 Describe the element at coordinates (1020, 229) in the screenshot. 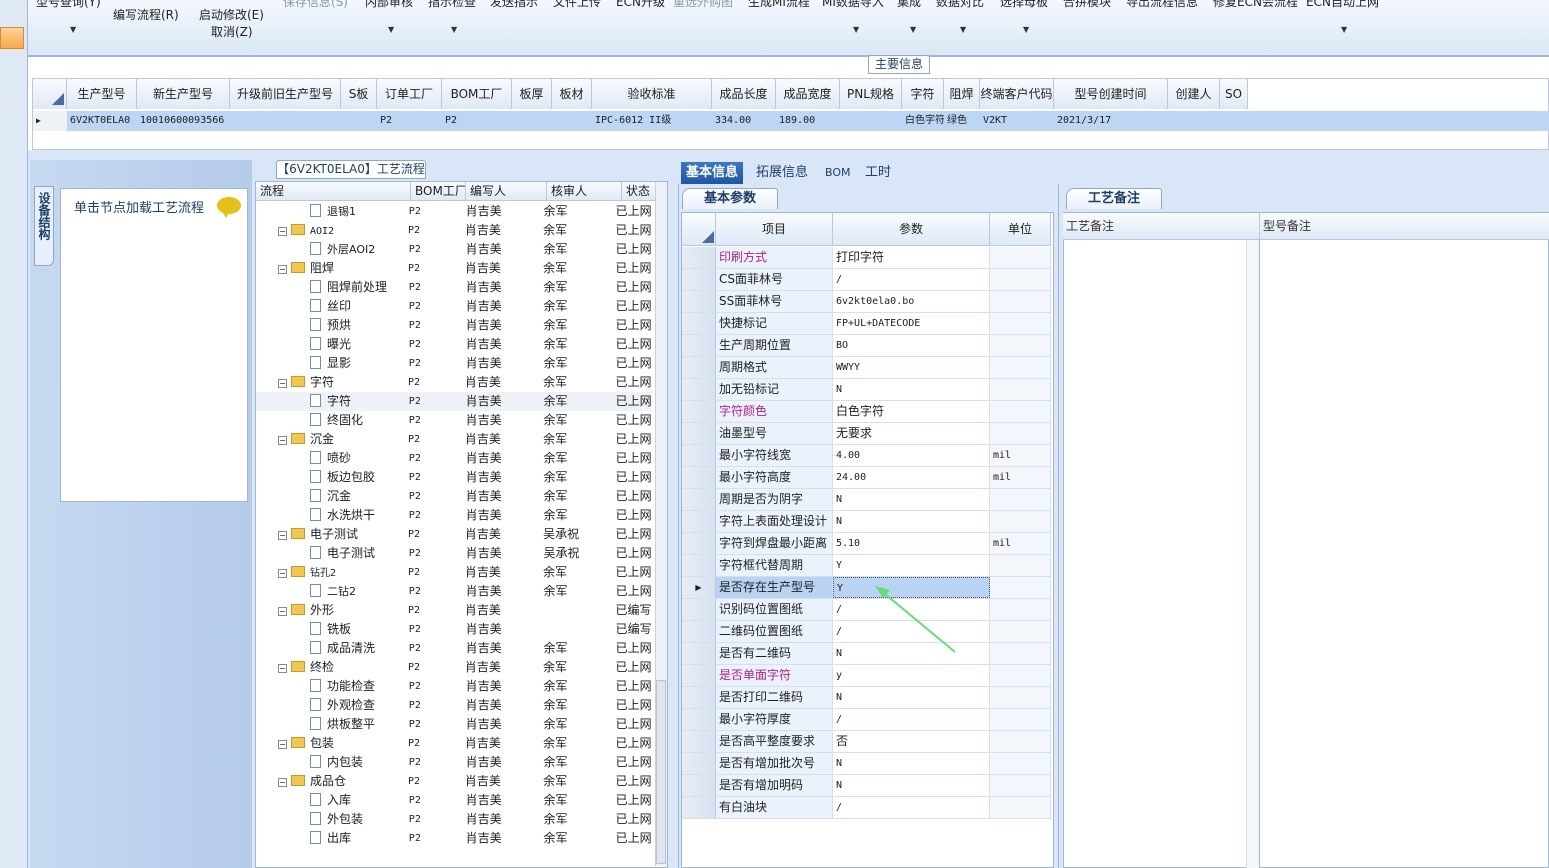

I see `param-column-header: 单位` at that location.